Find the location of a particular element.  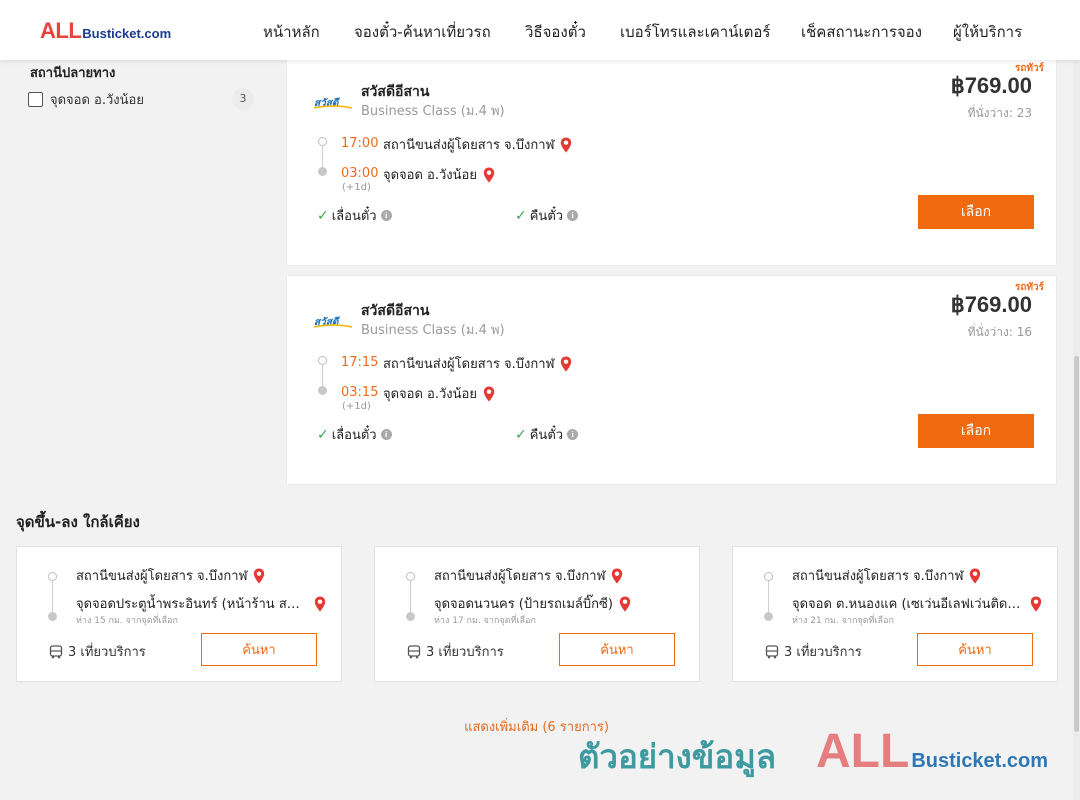

departure-time: 17:00 is located at coordinates (360, 143).